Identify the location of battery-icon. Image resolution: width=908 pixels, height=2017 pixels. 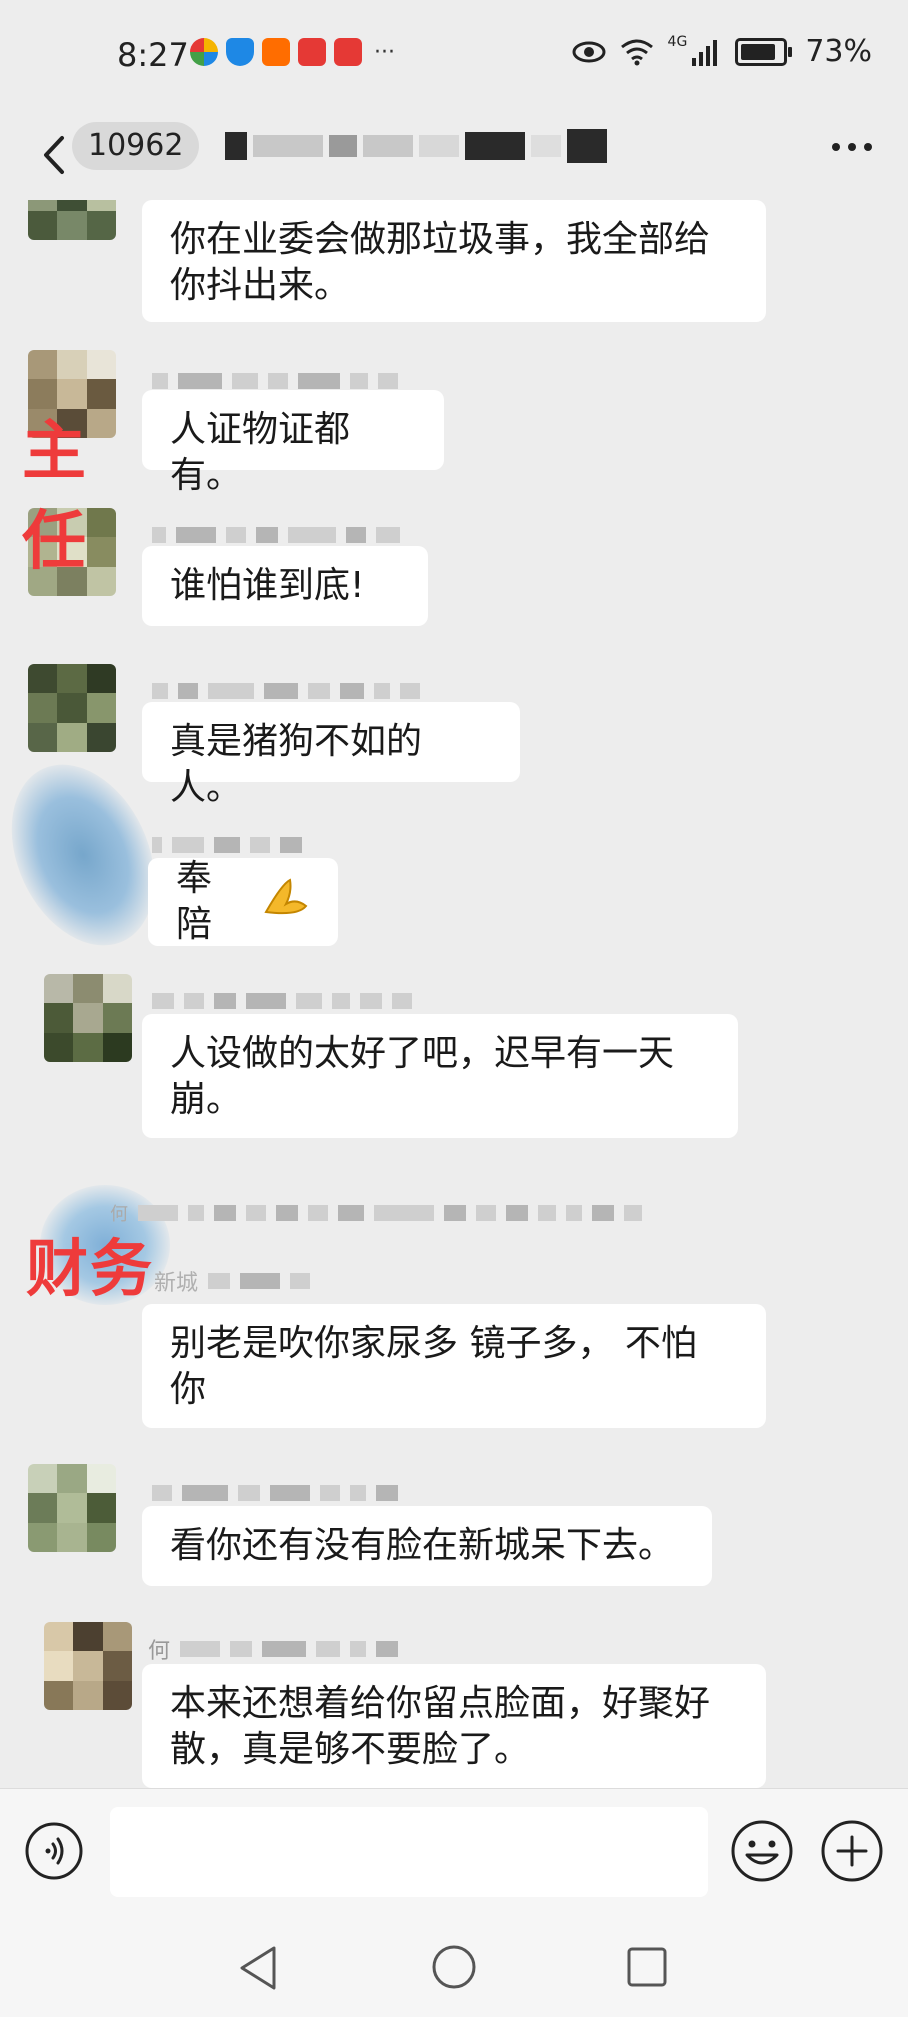
(764, 51).